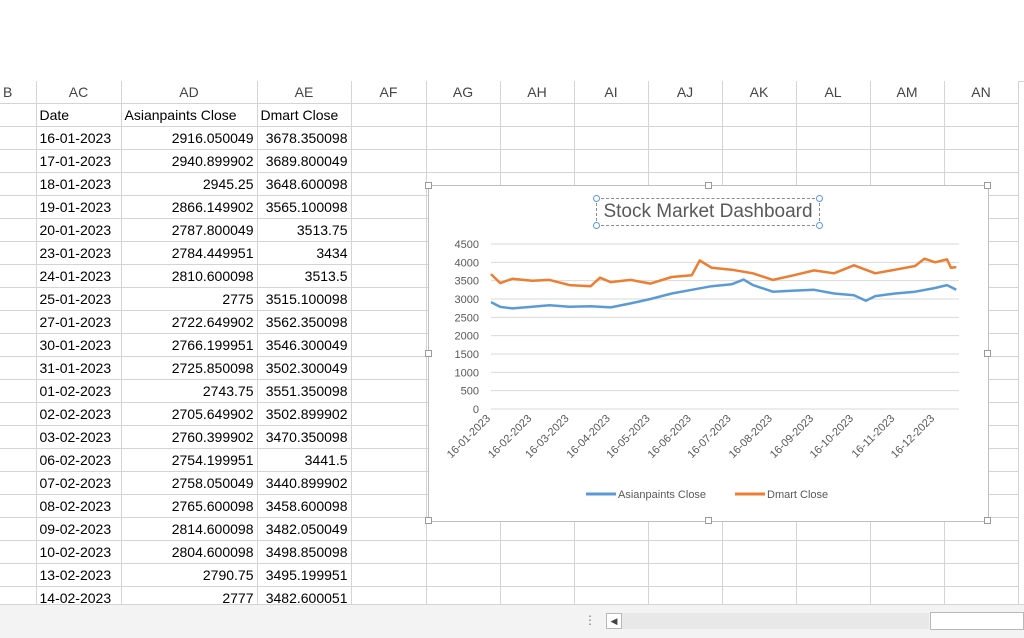 The width and height of the screenshot is (1024, 638). What do you see at coordinates (189, 299) in the screenshot?
I see `table-cell: 2775` at bounding box center [189, 299].